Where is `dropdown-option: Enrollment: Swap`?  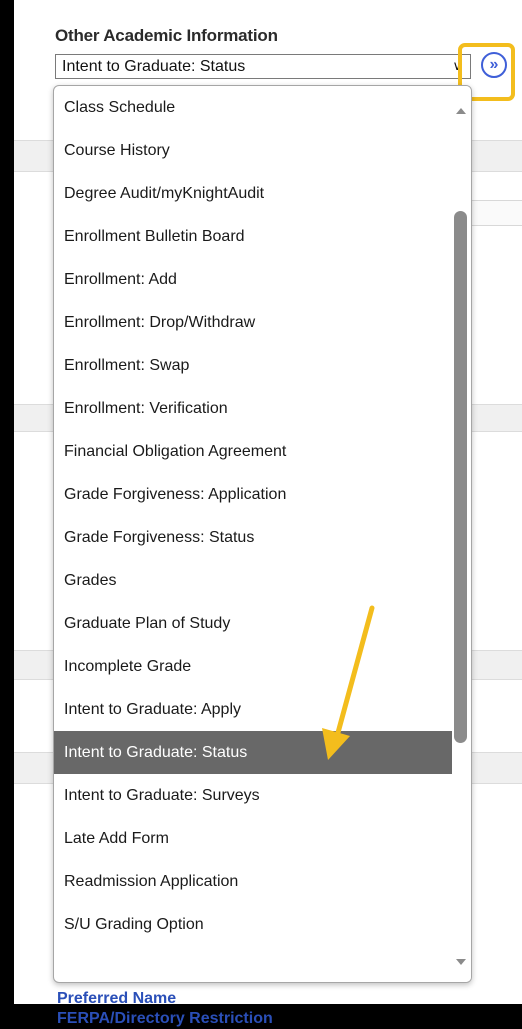
dropdown-option: Enrollment: Swap is located at coordinates (253, 365).